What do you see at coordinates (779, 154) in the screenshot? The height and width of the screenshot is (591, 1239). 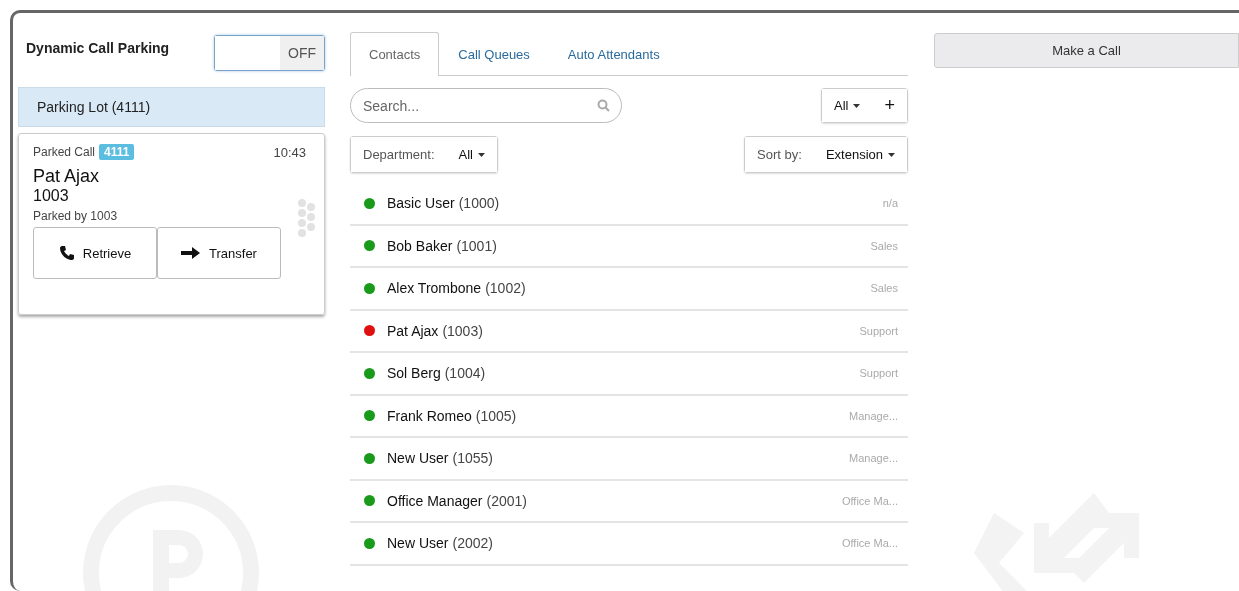 I see `sort-label: Sort by:` at bounding box center [779, 154].